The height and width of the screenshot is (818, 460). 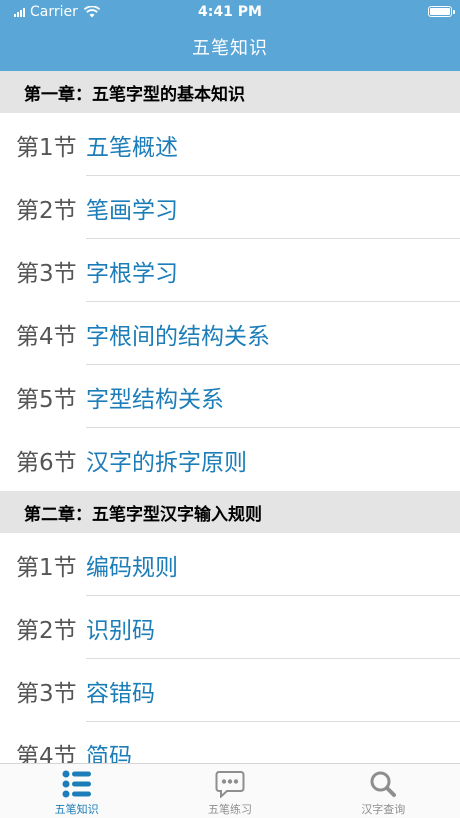 What do you see at coordinates (132, 567) in the screenshot?
I see `lesson-title: 编码规则` at bounding box center [132, 567].